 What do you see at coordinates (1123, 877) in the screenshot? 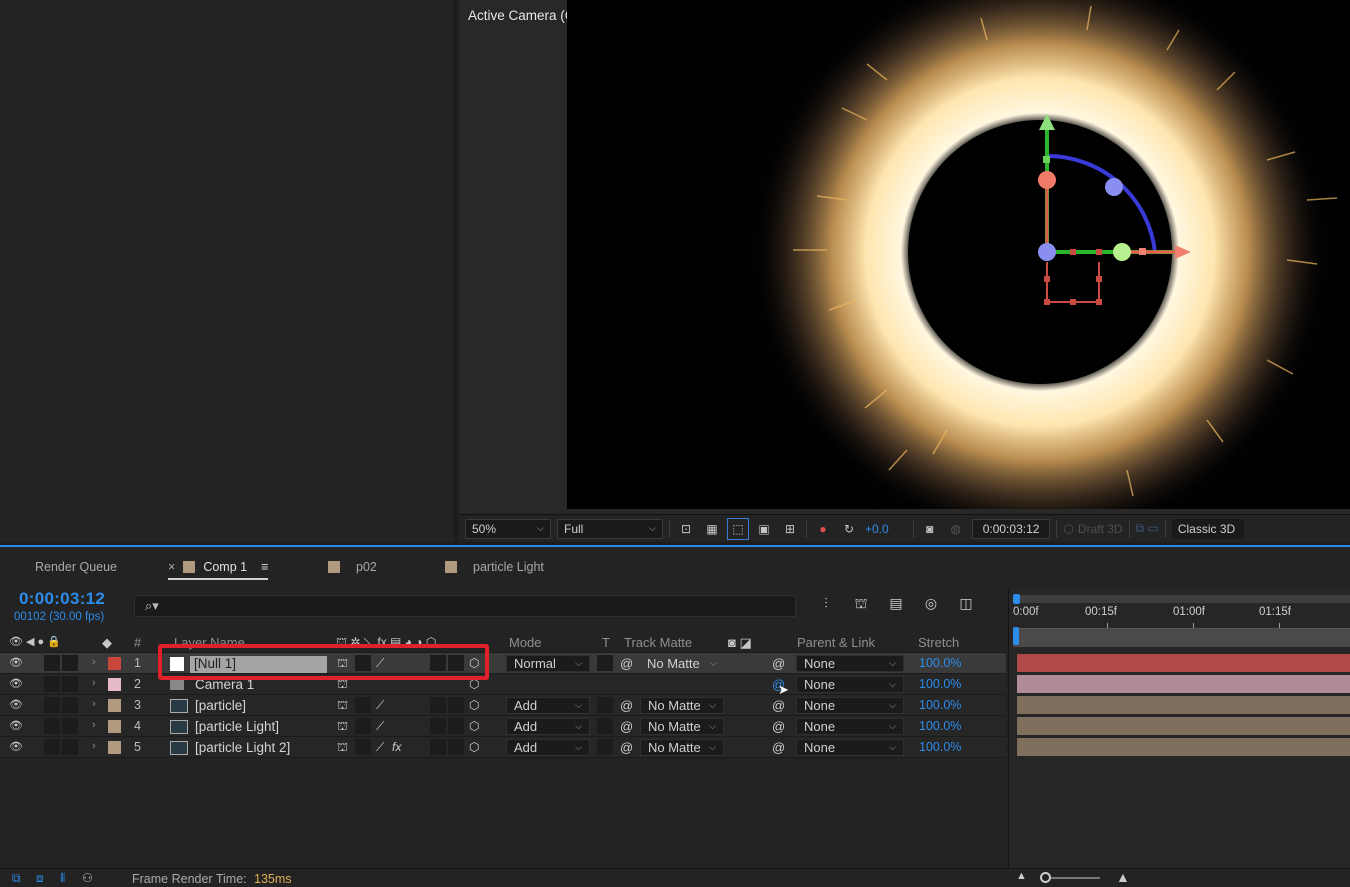
I see `zoom-in-icon: ▲` at bounding box center [1123, 877].